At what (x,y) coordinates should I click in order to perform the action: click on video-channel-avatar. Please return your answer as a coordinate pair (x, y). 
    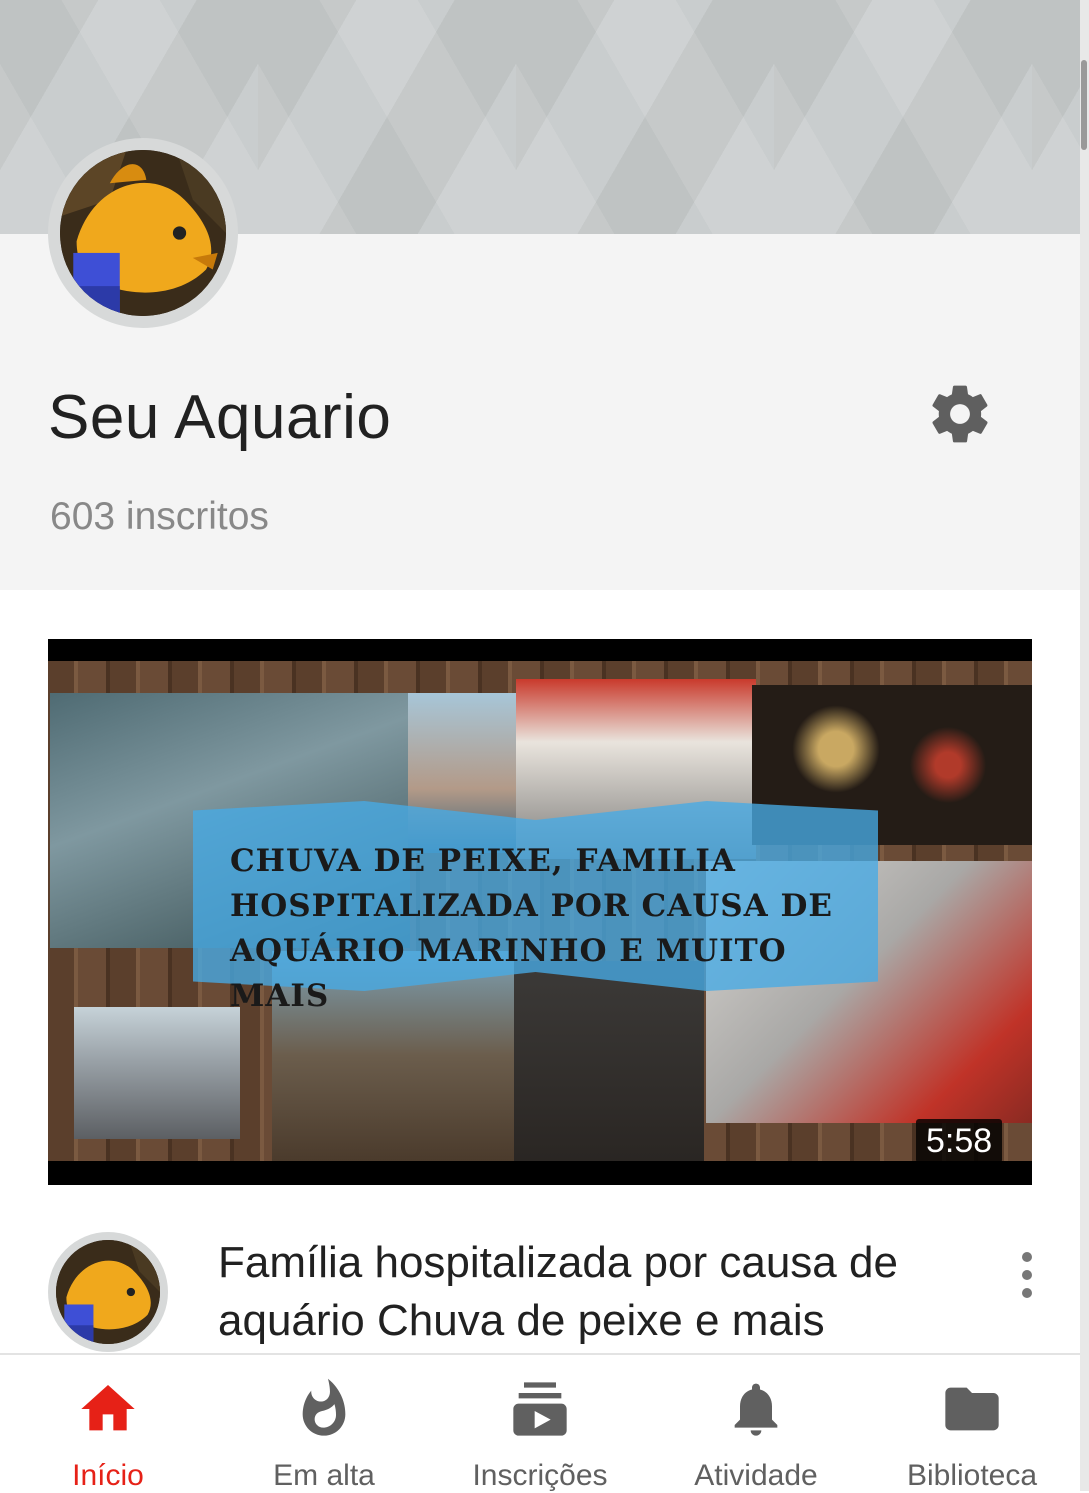
    Looking at the image, I should click on (108, 1292).